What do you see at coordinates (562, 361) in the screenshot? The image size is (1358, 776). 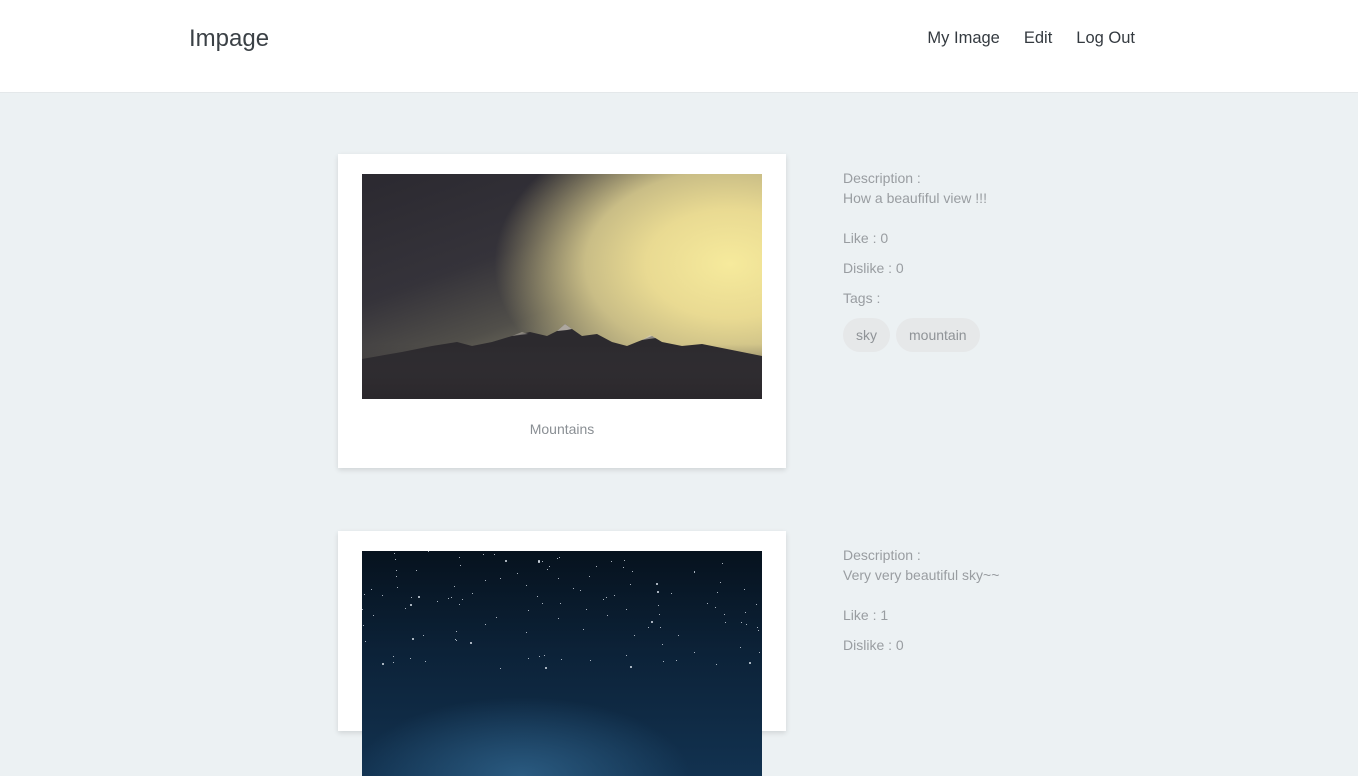 I see `mountain-silhouette` at bounding box center [562, 361].